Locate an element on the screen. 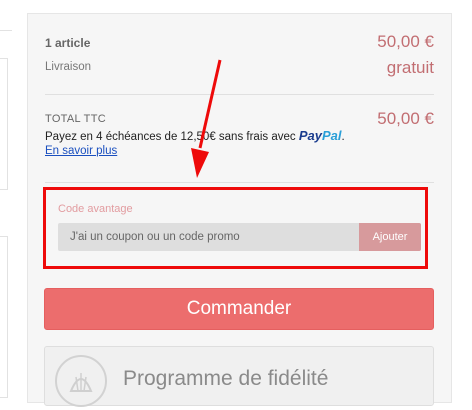 Image resolution: width=472 pixels, height=410 pixels. total-label: TOTAL TTC is located at coordinates (75, 119).